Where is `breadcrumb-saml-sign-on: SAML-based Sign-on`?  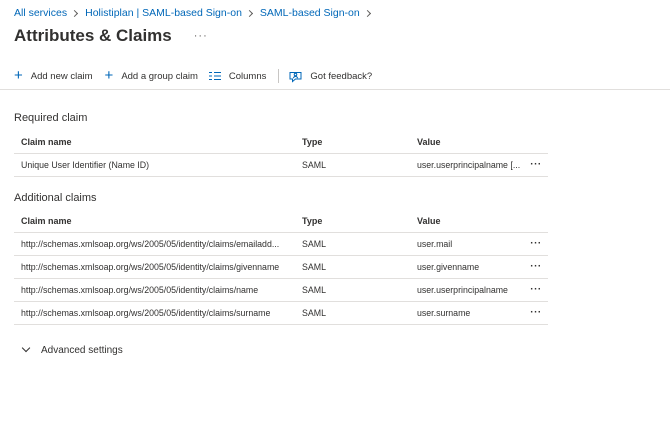 breadcrumb-saml-sign-on: SAML-based Sign-on is located at coordinates (310, 13).